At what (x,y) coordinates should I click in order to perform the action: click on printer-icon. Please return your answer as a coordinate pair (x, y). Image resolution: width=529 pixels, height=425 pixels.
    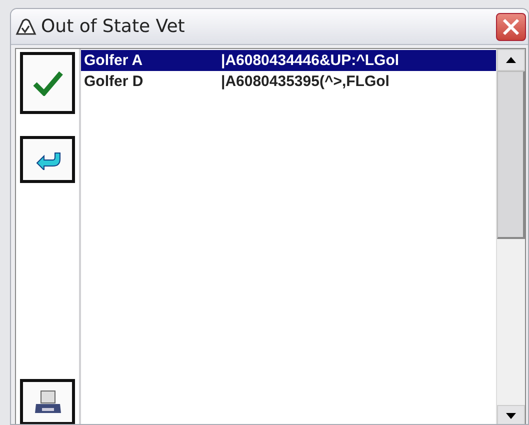
    Looking at the image, I should click on (47, 402).